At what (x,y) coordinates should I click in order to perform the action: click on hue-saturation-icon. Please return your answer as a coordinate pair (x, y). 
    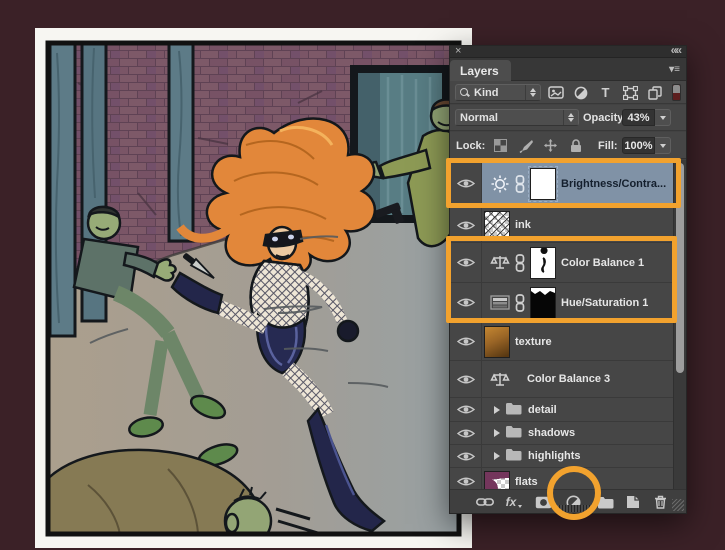
    Looking at the image, I should click on (500, 302).